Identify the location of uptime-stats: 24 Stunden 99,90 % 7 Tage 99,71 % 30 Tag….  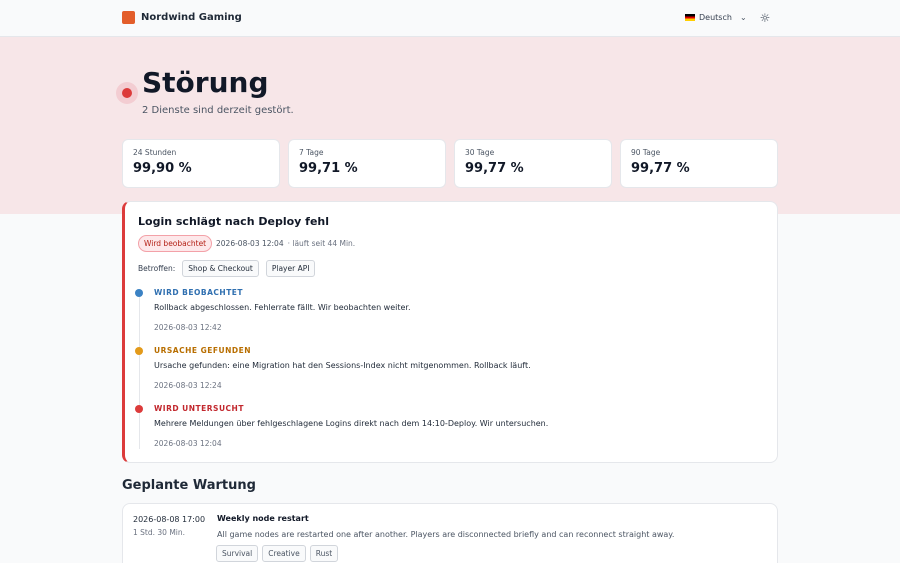
(450, 163).